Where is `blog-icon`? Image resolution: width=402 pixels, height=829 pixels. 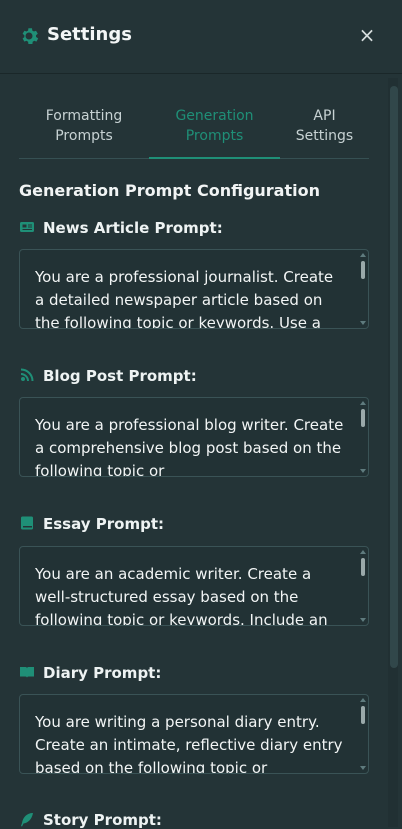
blog-icon is located at coordinates (27, 375).